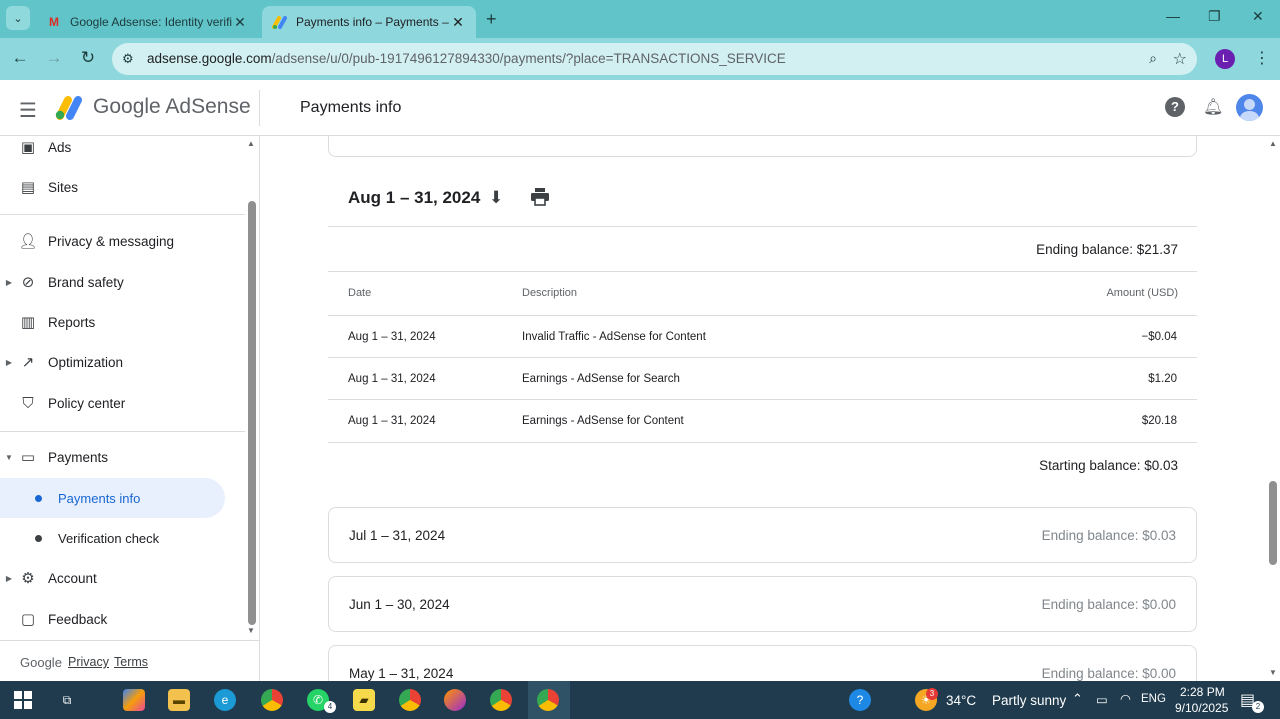 The image size is (1280, 719). I want to click on sidebar-item-reports: ▥ Reports, so click(122, 322).